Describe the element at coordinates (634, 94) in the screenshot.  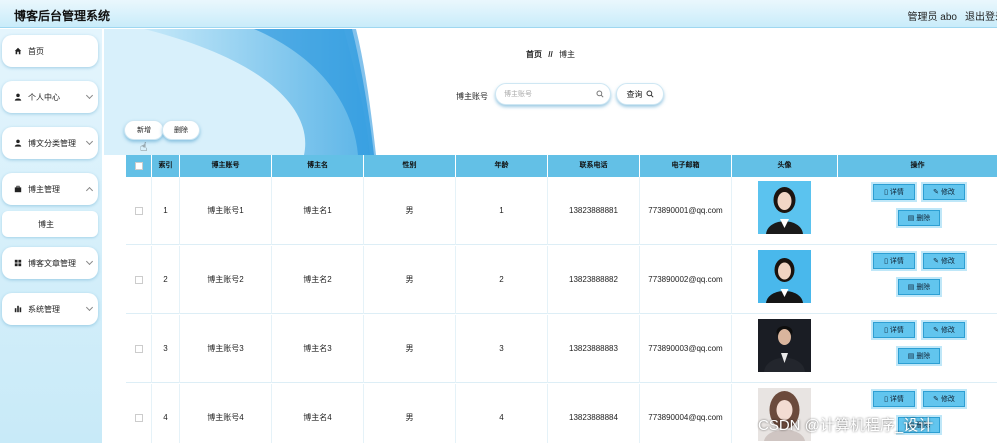
I see `query-button-label: 查询` at that location.